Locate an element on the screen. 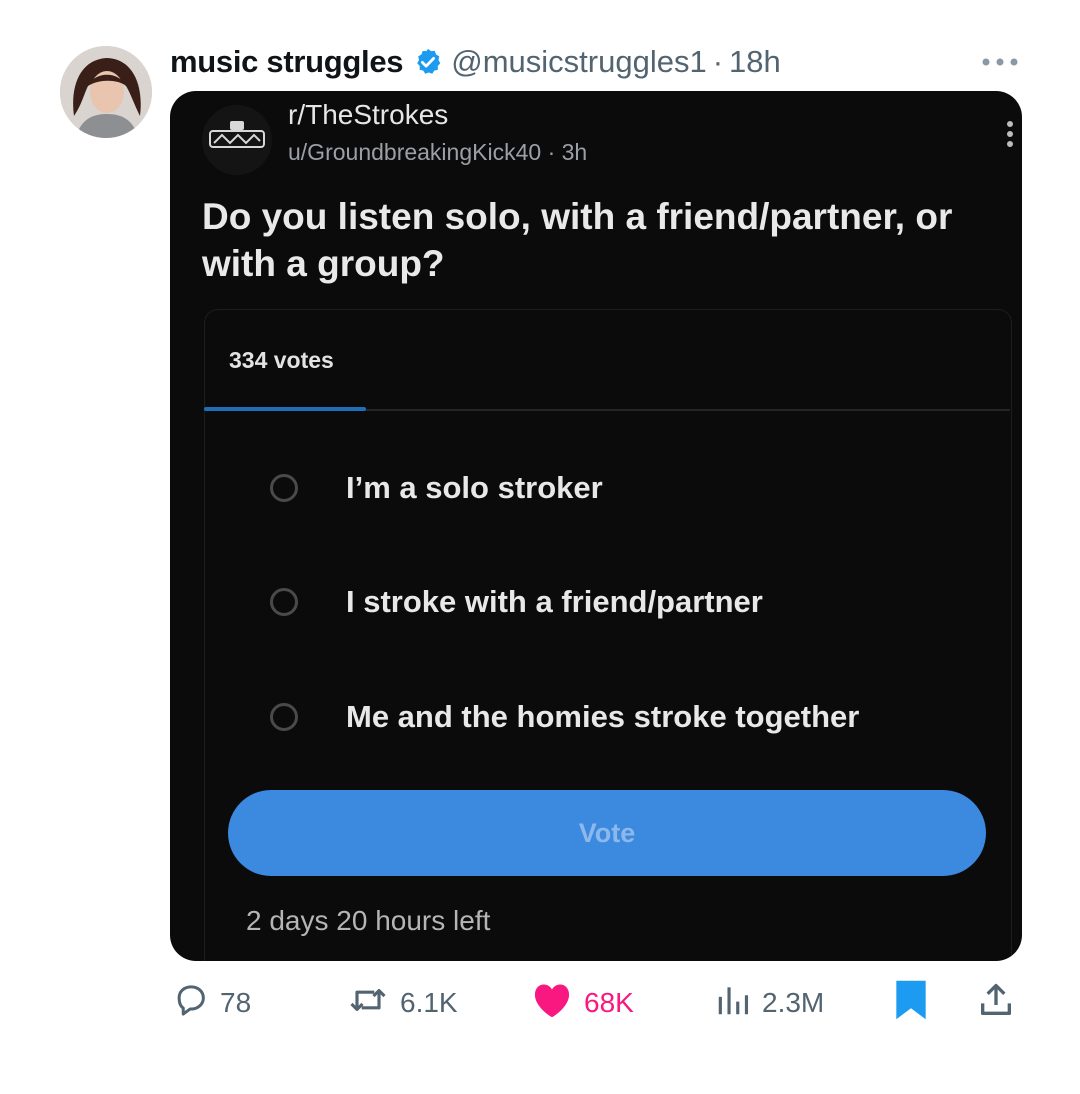  poll-option: I stroke with a friend/partner is located at coordinates (516, 602).